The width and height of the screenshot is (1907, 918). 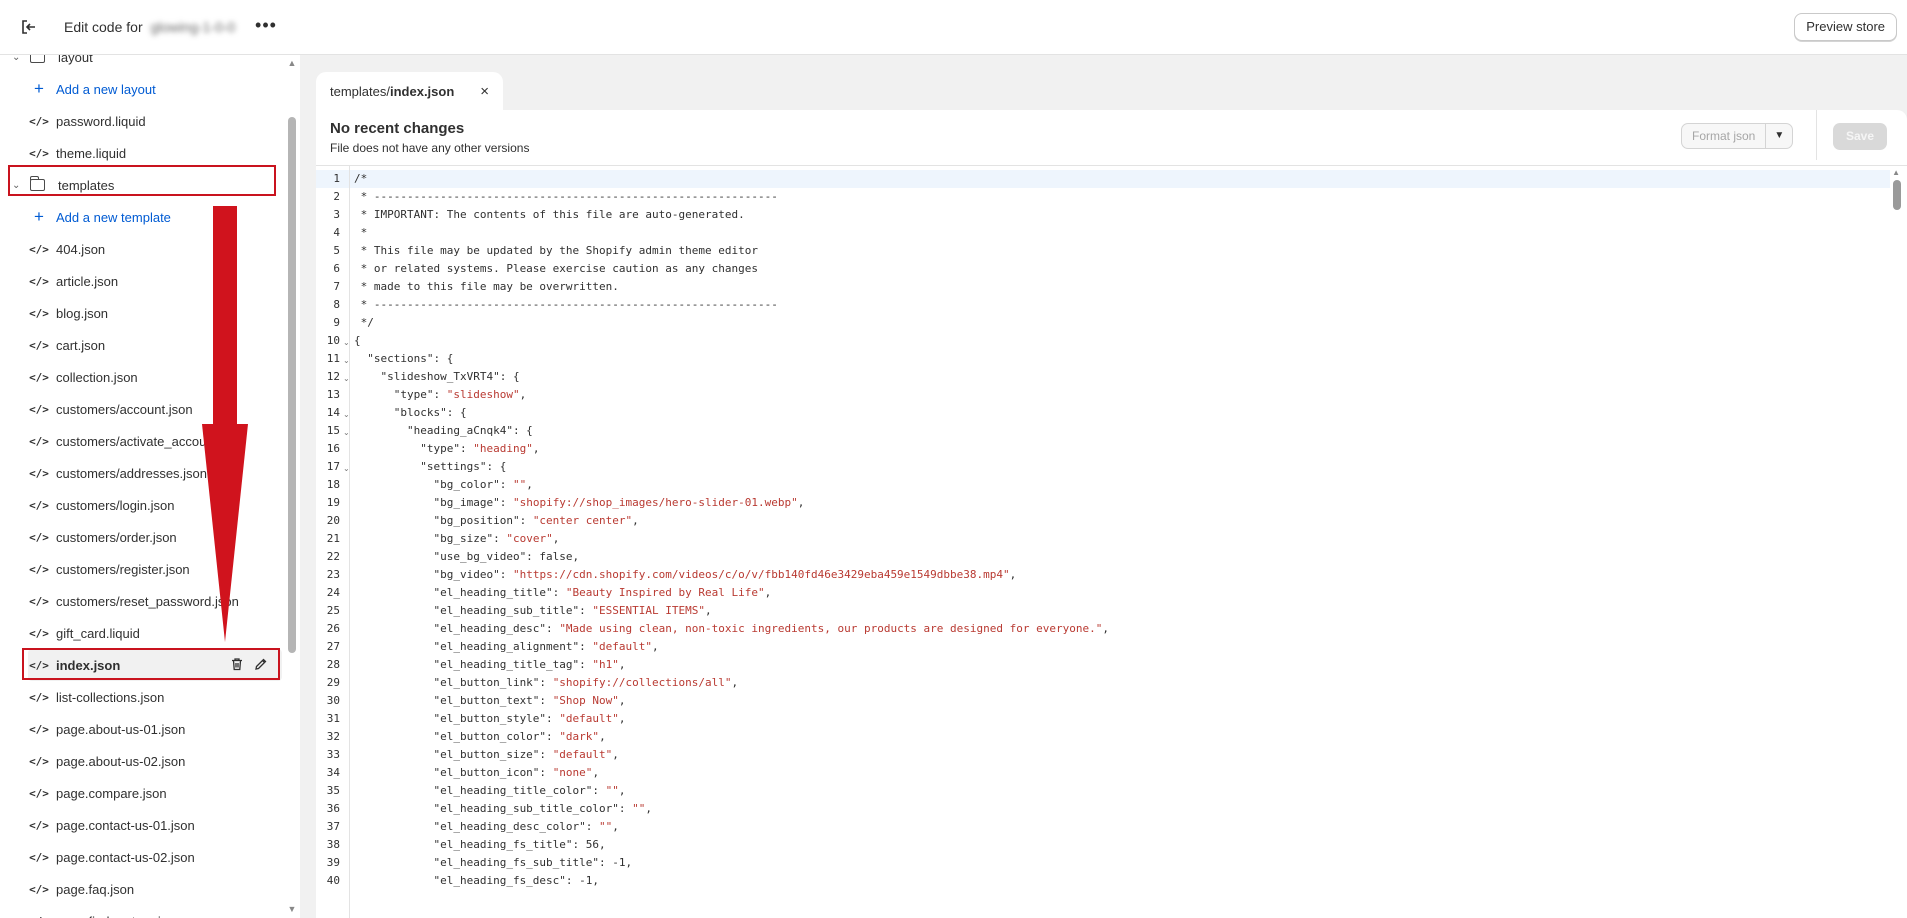 I want to click on code-token: "type":, so click(x=400, y=394).